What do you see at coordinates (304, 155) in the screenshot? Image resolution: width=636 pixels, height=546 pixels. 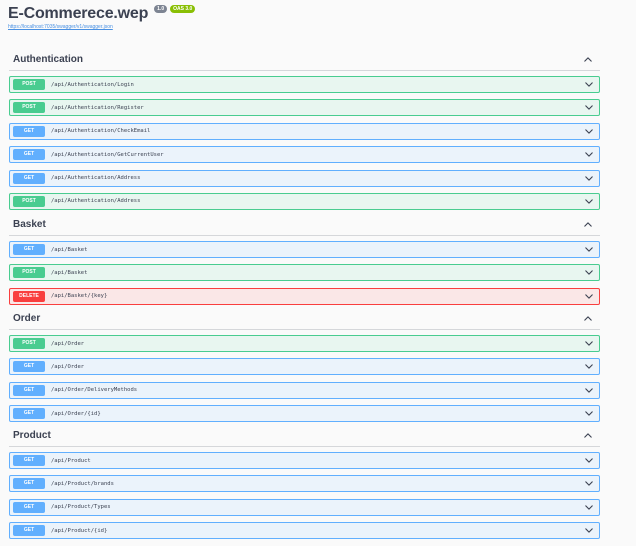 I see `operation-row: GET /api/Authentication/GetCurrentUser` at bounding box center [304, 155].